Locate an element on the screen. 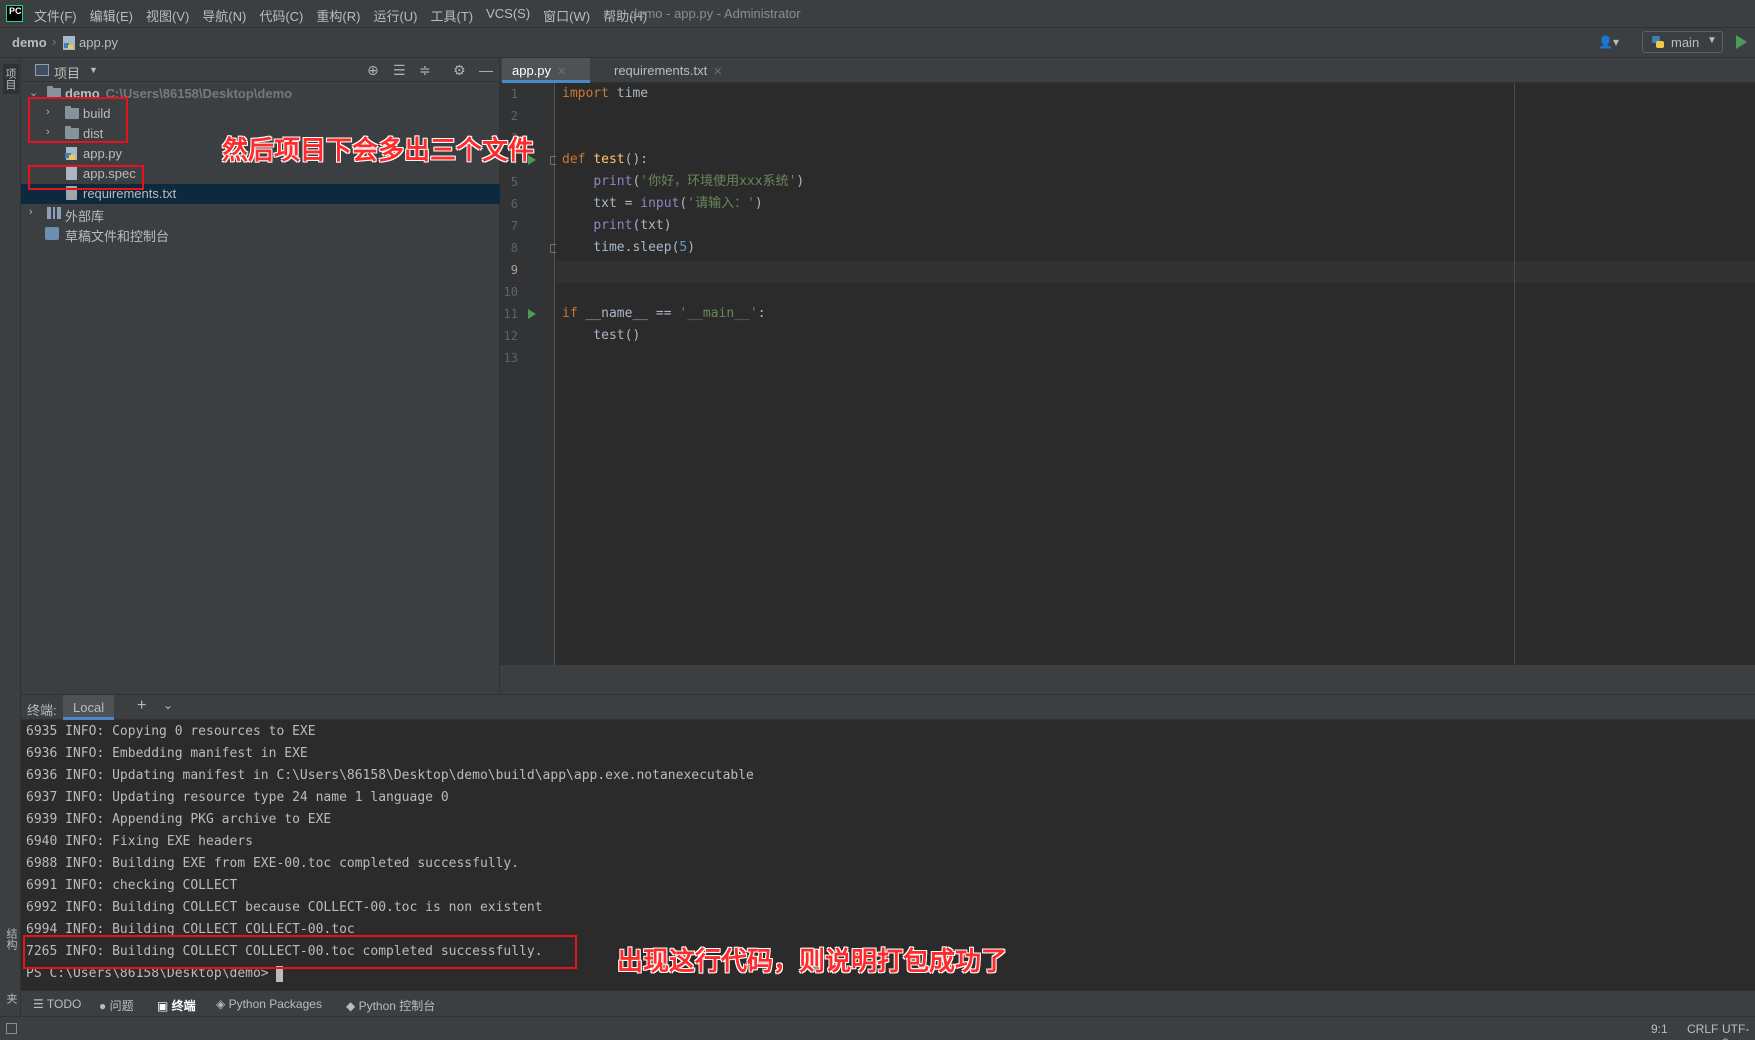 The height and width of the screenshot is (1040, 1755). minimize-icon: — is located at coordinates (486, 70).